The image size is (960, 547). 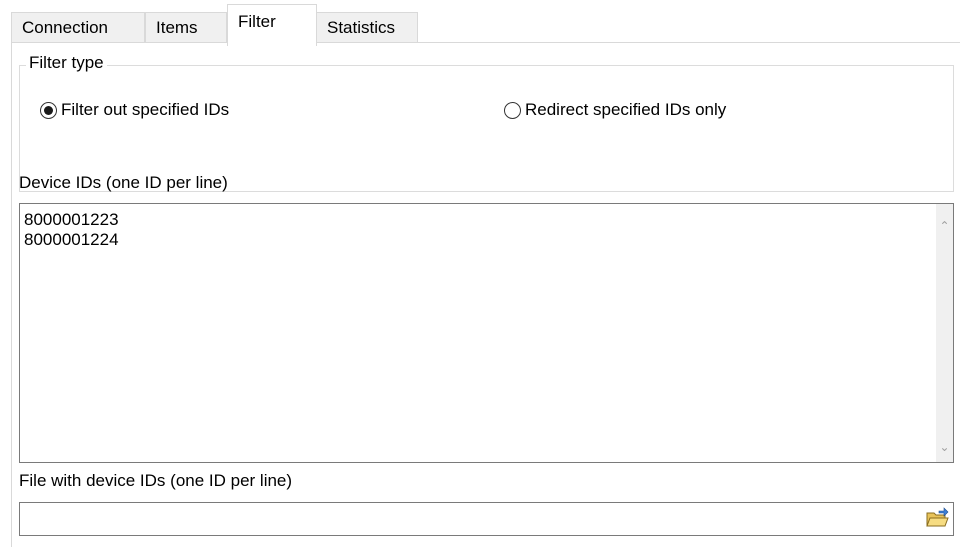 I want to click on device-id-line: 8000001223, so click(x=71, y=219).